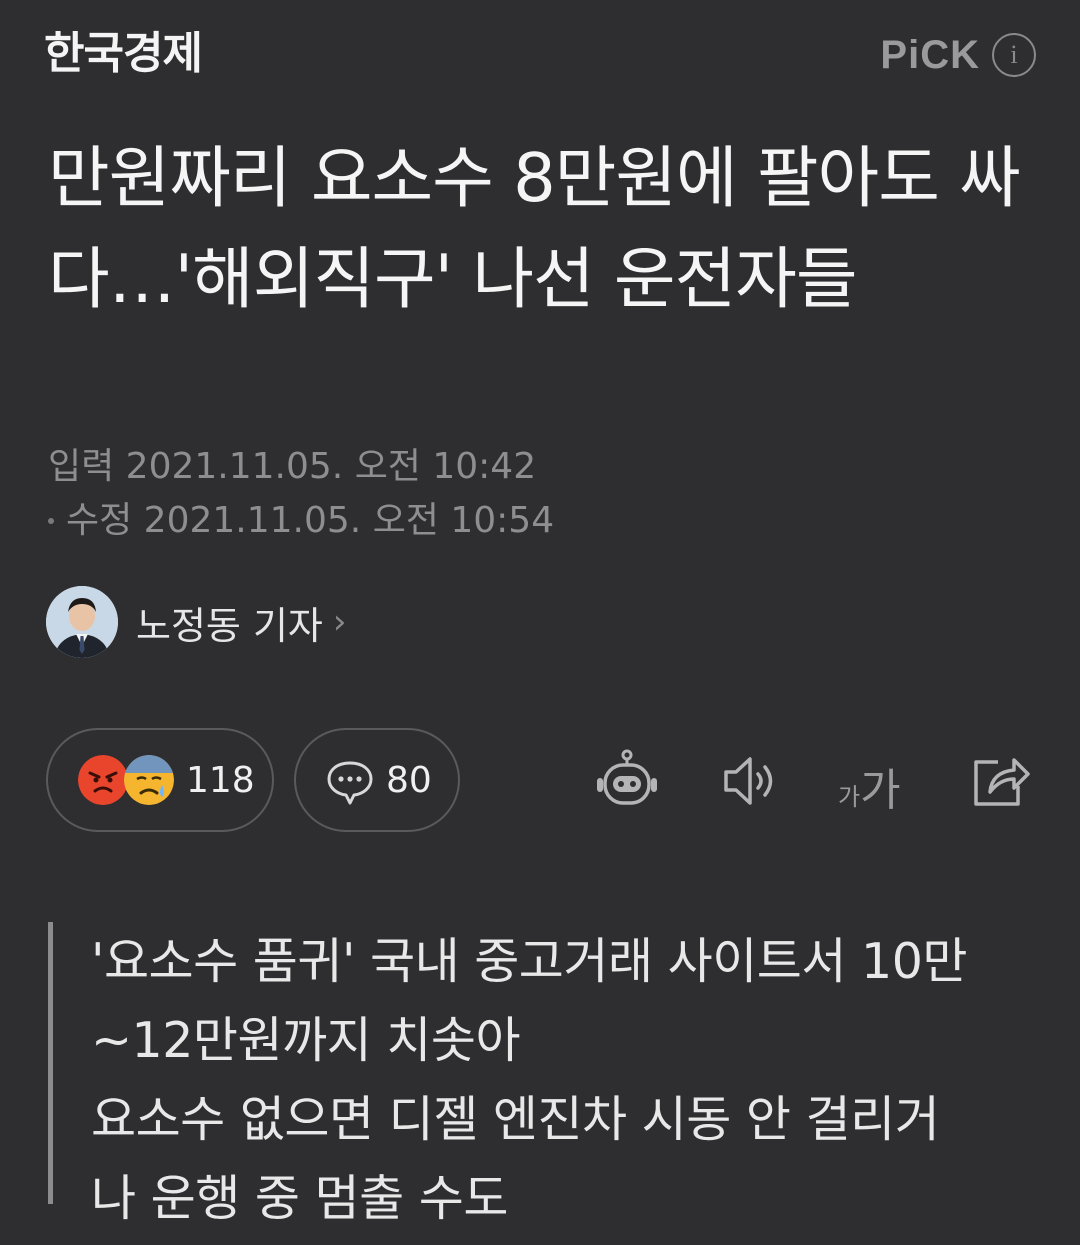  What do you see at coordinates (540, 55) in the screenshot?
I see `article-header: 한국경제 PiCK i` at bounding box center [540, 55].